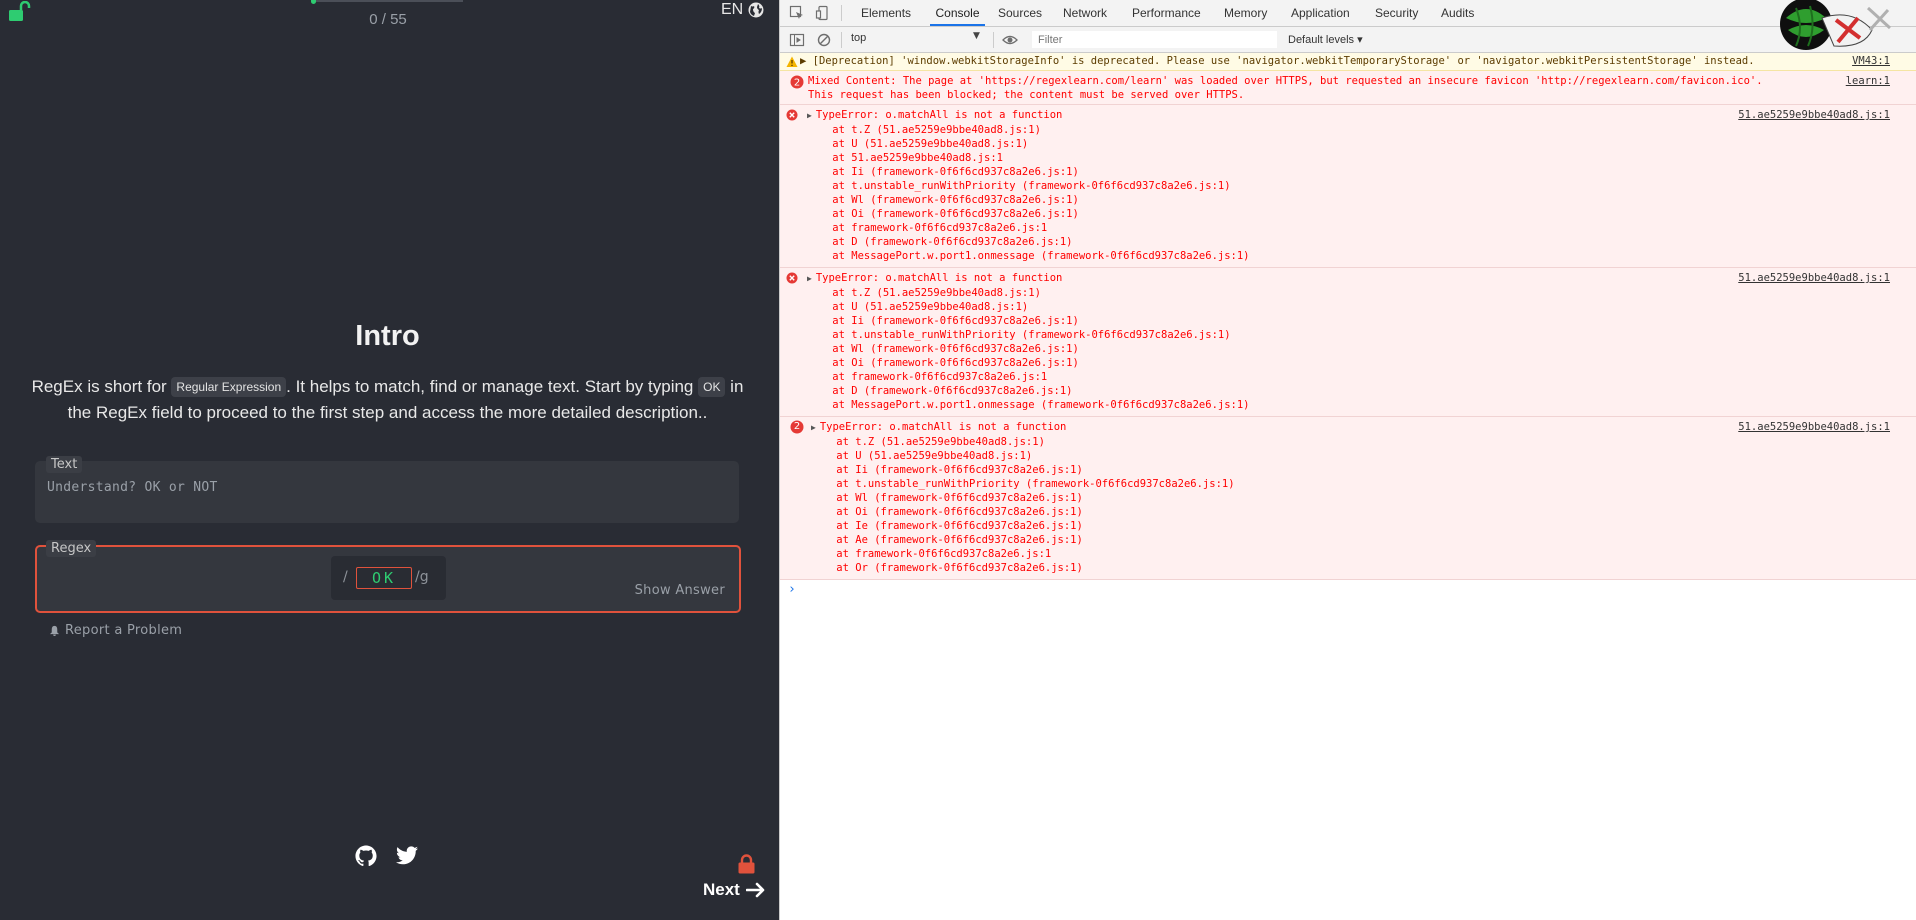 Image resolution: width=1916 pixels, height=920 pixels. Describe the element at coordinates (345, 577) in the screenshot. I see `regex-open-delimiter: /` at that location.